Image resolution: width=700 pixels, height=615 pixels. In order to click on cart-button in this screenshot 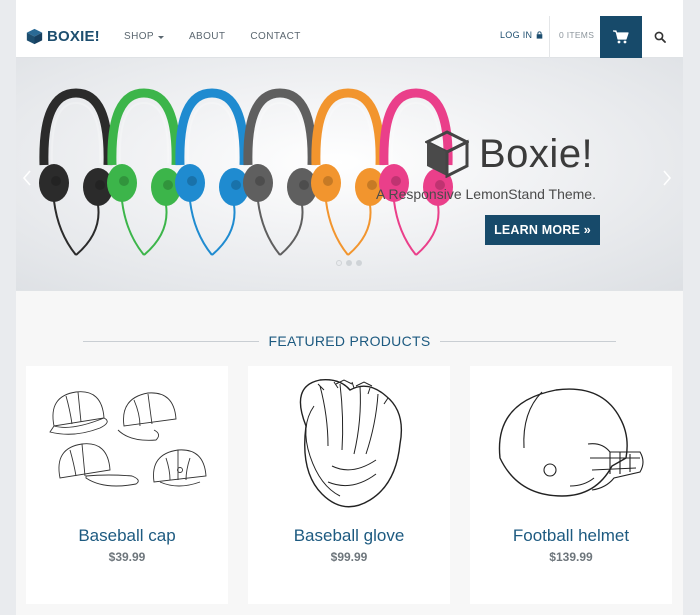, I will do `click(621, 37)`.